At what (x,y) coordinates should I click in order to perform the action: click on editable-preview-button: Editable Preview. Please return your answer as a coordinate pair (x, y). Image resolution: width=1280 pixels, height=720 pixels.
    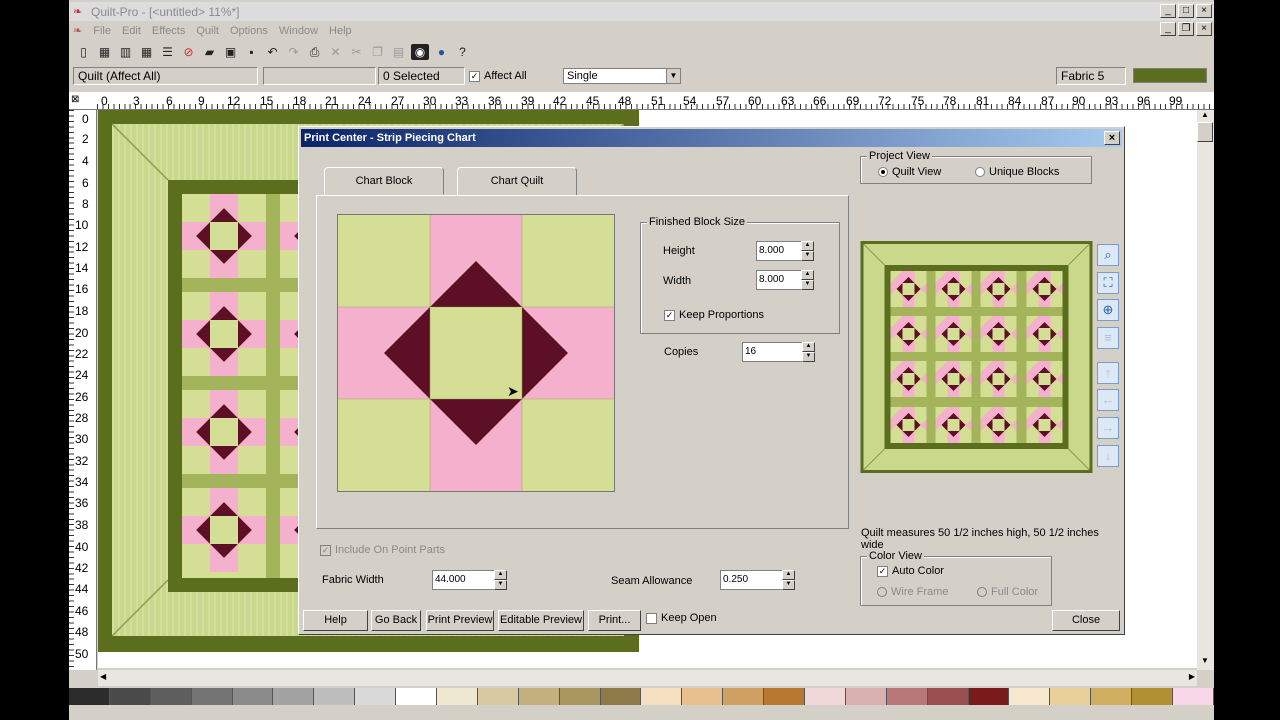
    Looking at the image, I should click on (541, 620).